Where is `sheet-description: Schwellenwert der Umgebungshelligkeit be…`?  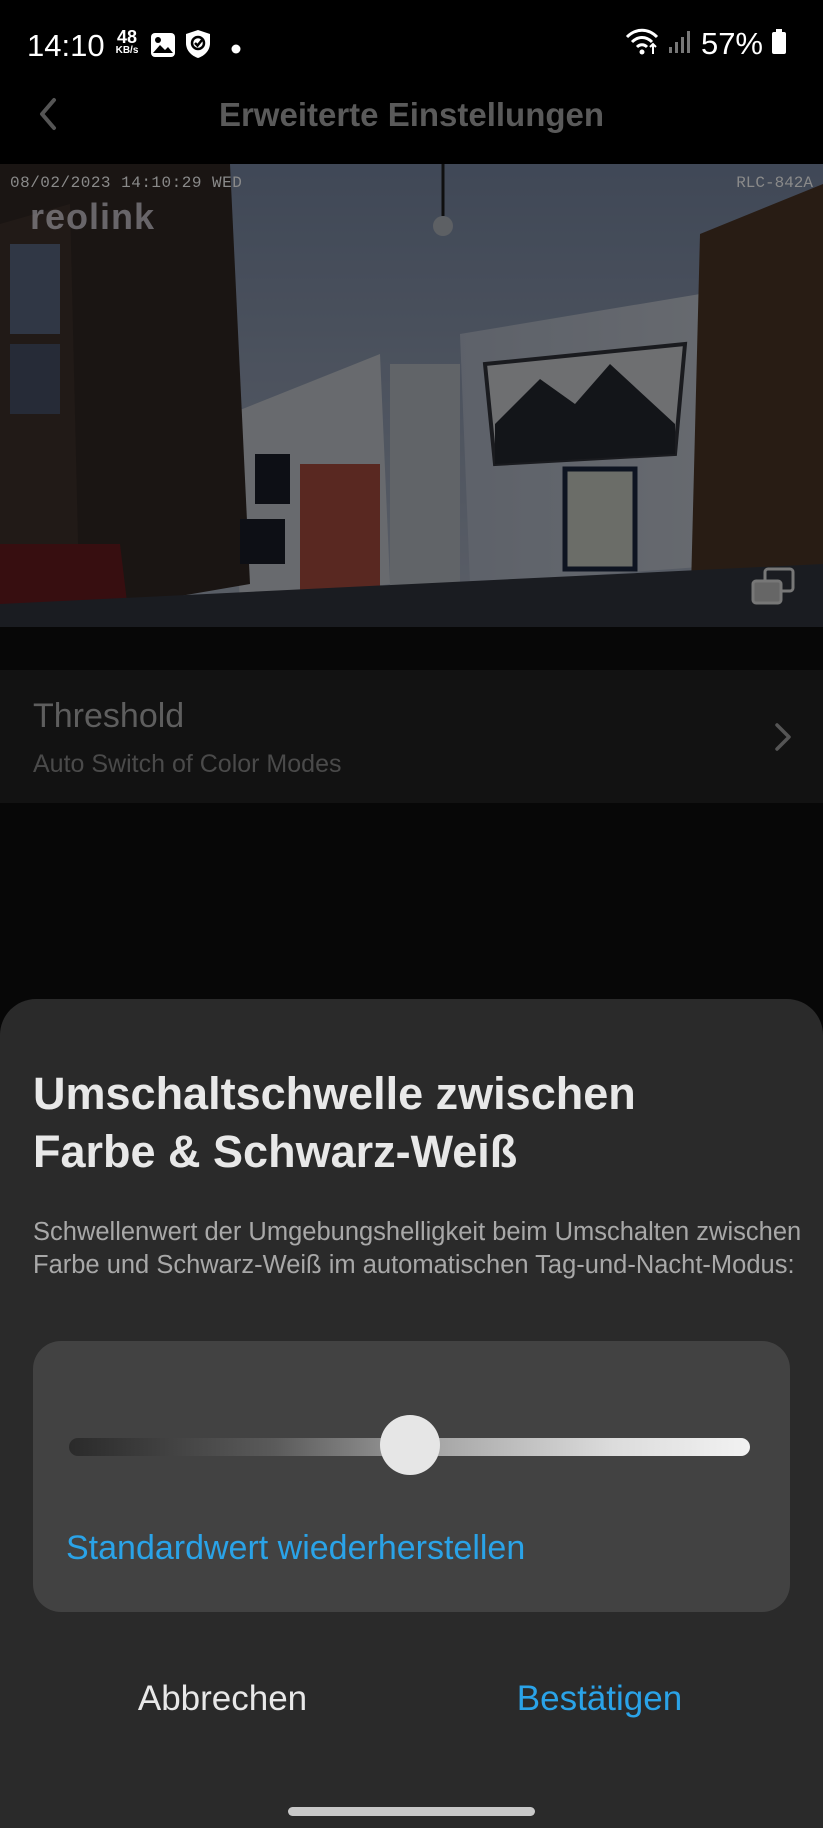 sheet-description: Schwellenwert der Umgebungshelligkeit be… is located at coordinates (417, 1248).